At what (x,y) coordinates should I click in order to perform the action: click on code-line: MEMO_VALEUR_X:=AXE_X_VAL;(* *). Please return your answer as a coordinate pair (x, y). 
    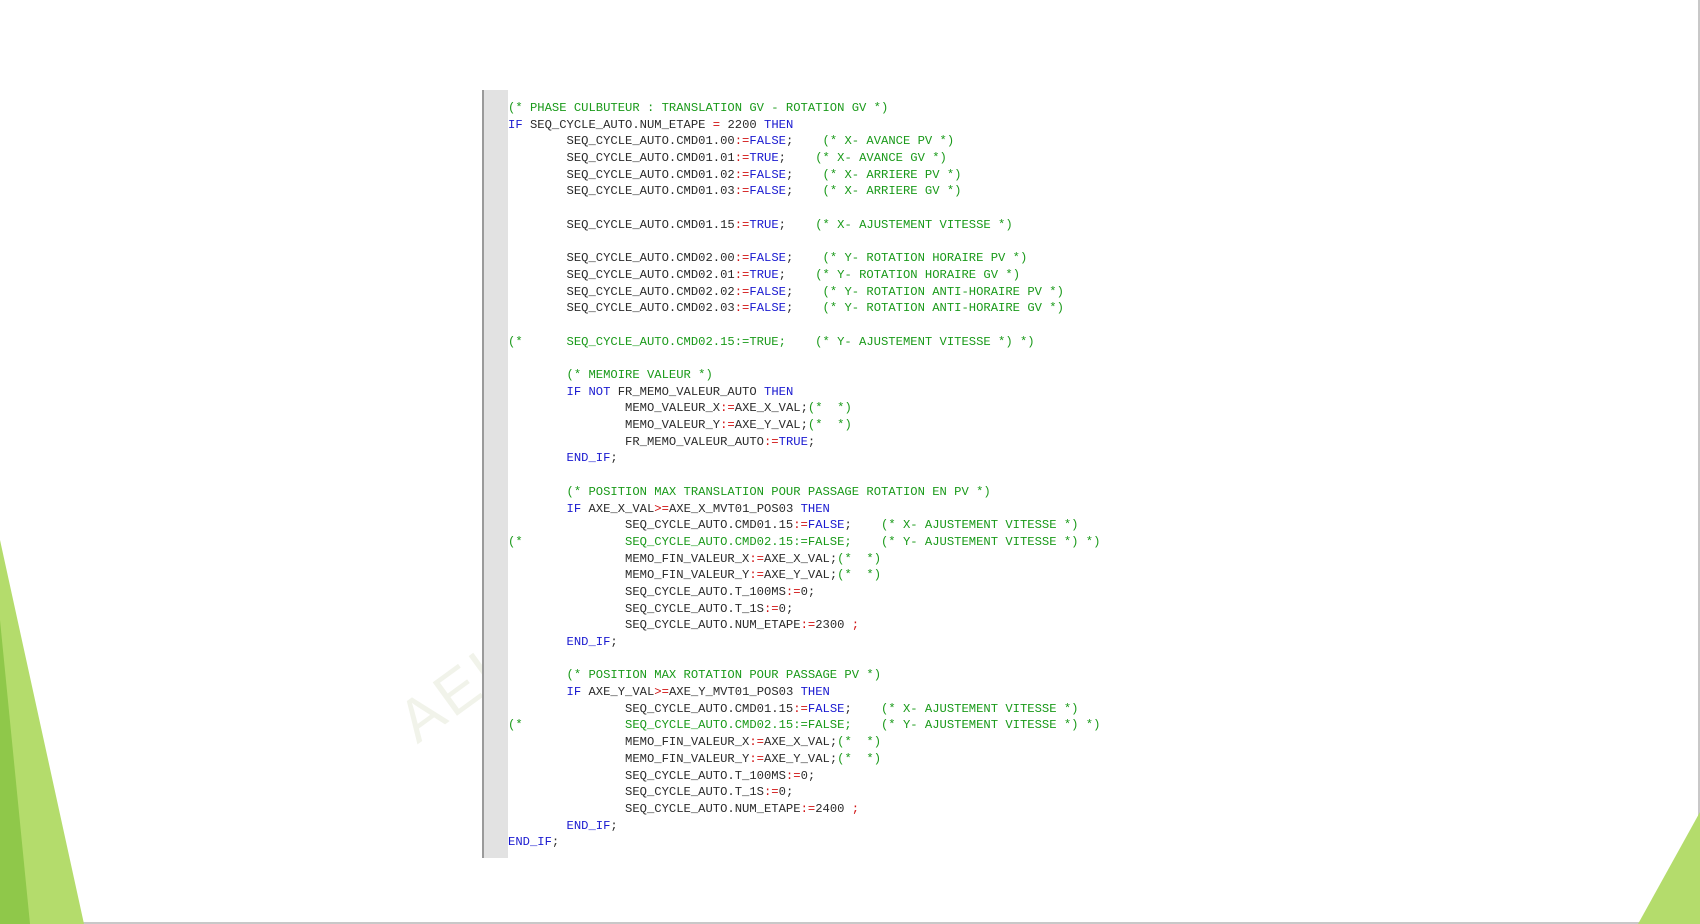
    Looking at the image, I should click on (838, 408).